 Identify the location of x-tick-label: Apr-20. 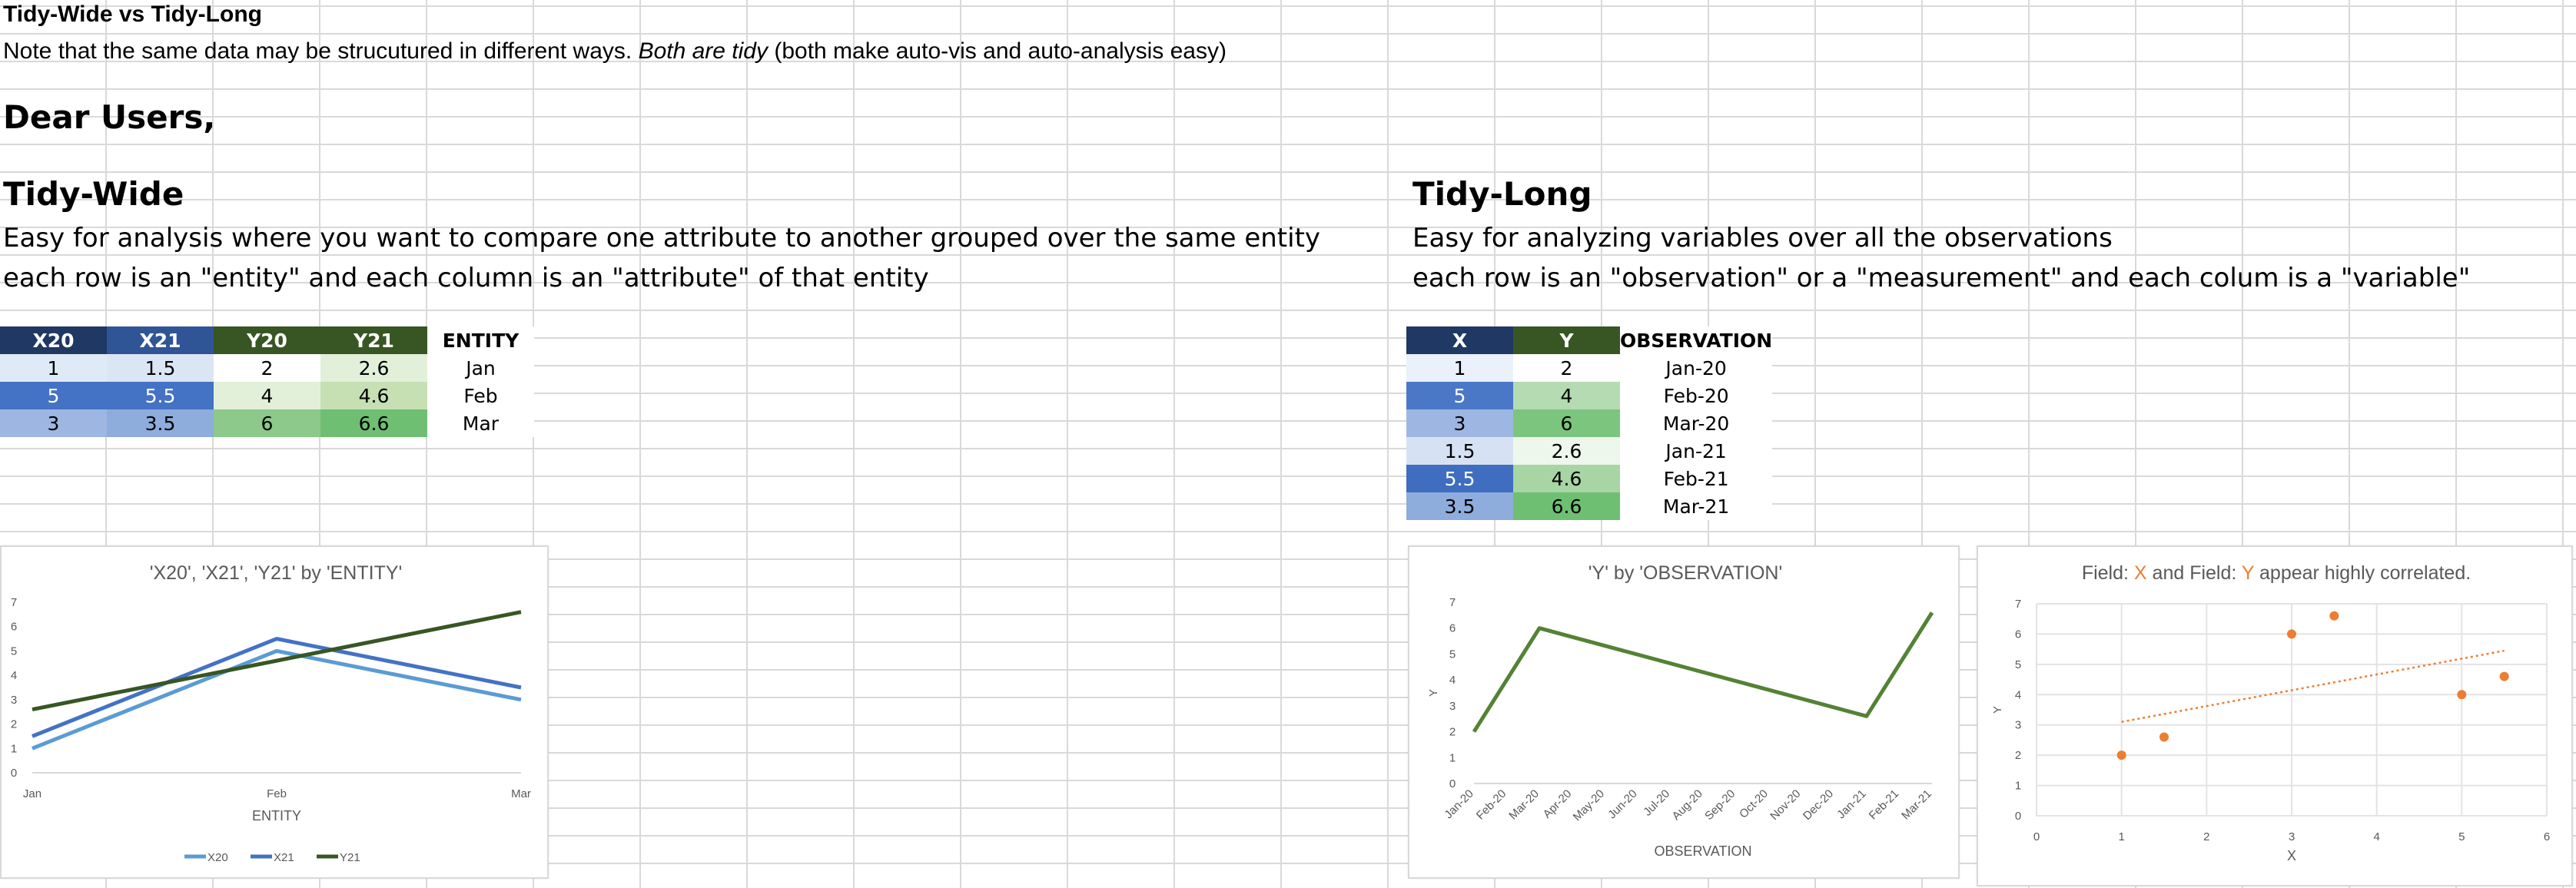
(1558, 804).